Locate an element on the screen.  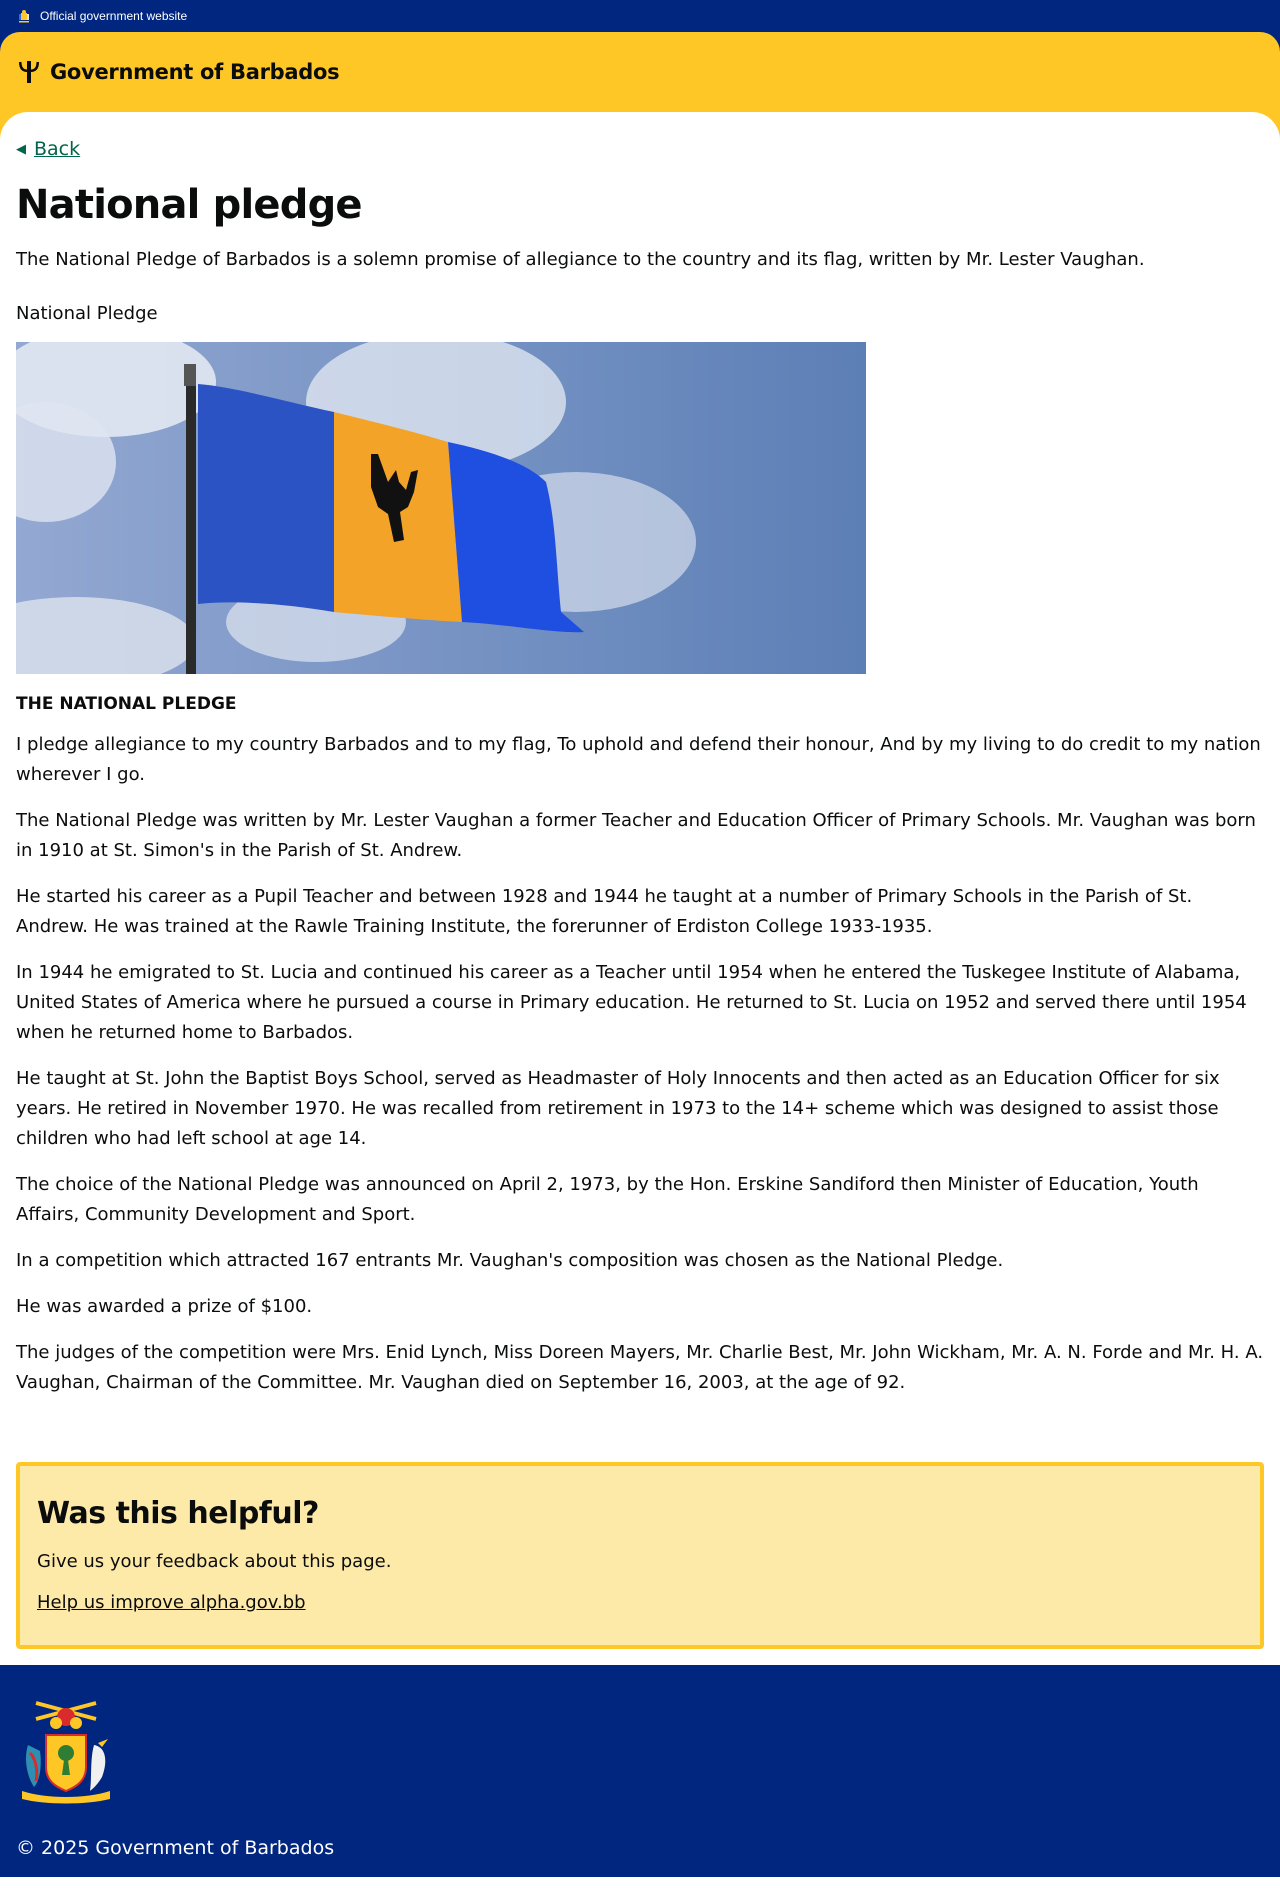
back-arrow-icon: ◀ is located at coordinates (21, 149).